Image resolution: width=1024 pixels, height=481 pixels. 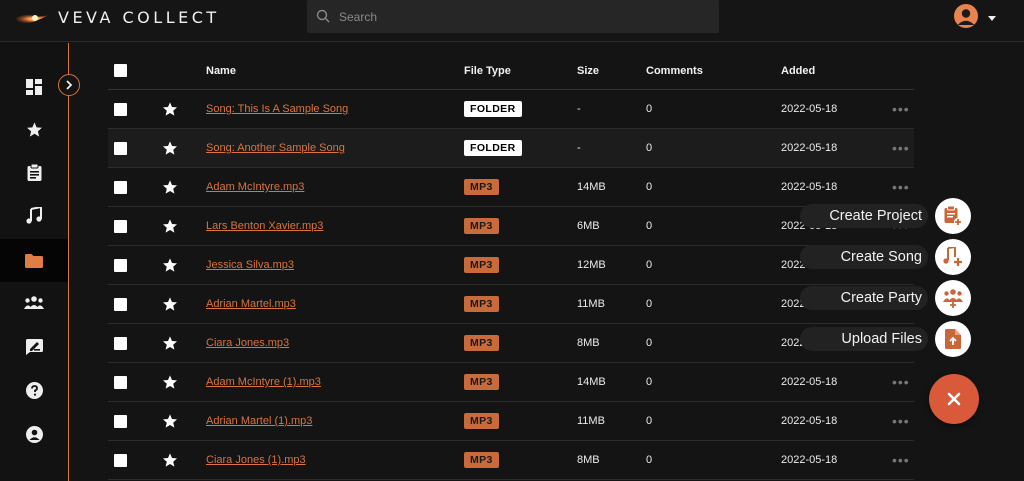 What do you see at coordinates (511, 265) in the screenshot?
I see `table-row: Jessica Silva.mp3MP312MB02022-05-18•••` at bounding box center [511, 265].